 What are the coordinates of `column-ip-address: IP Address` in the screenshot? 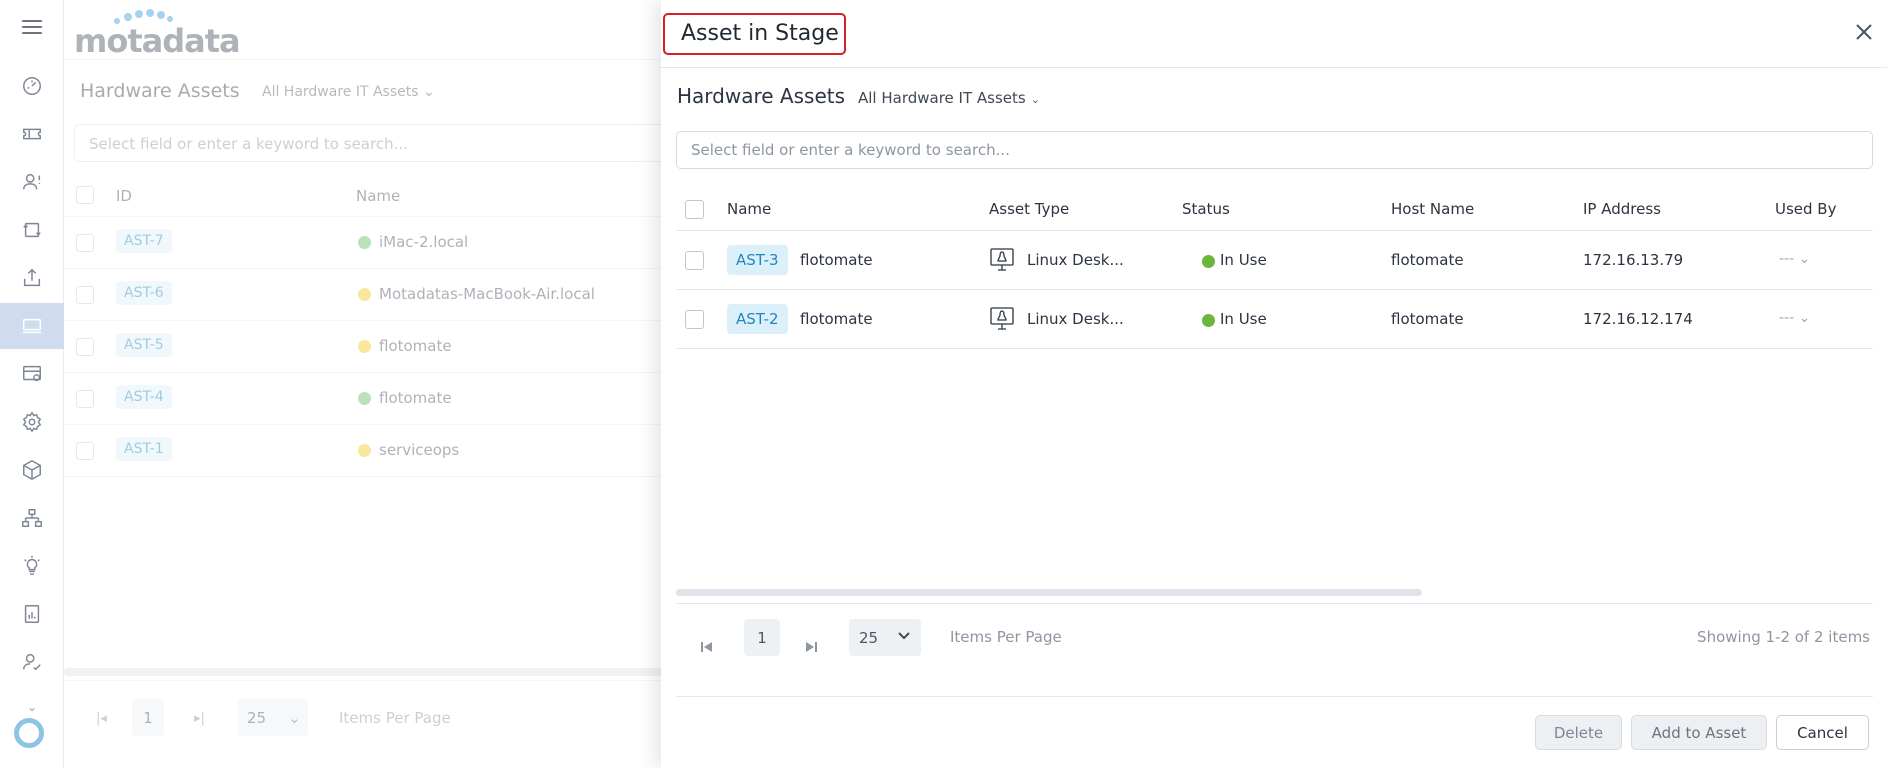 It's located at (1622, 209).